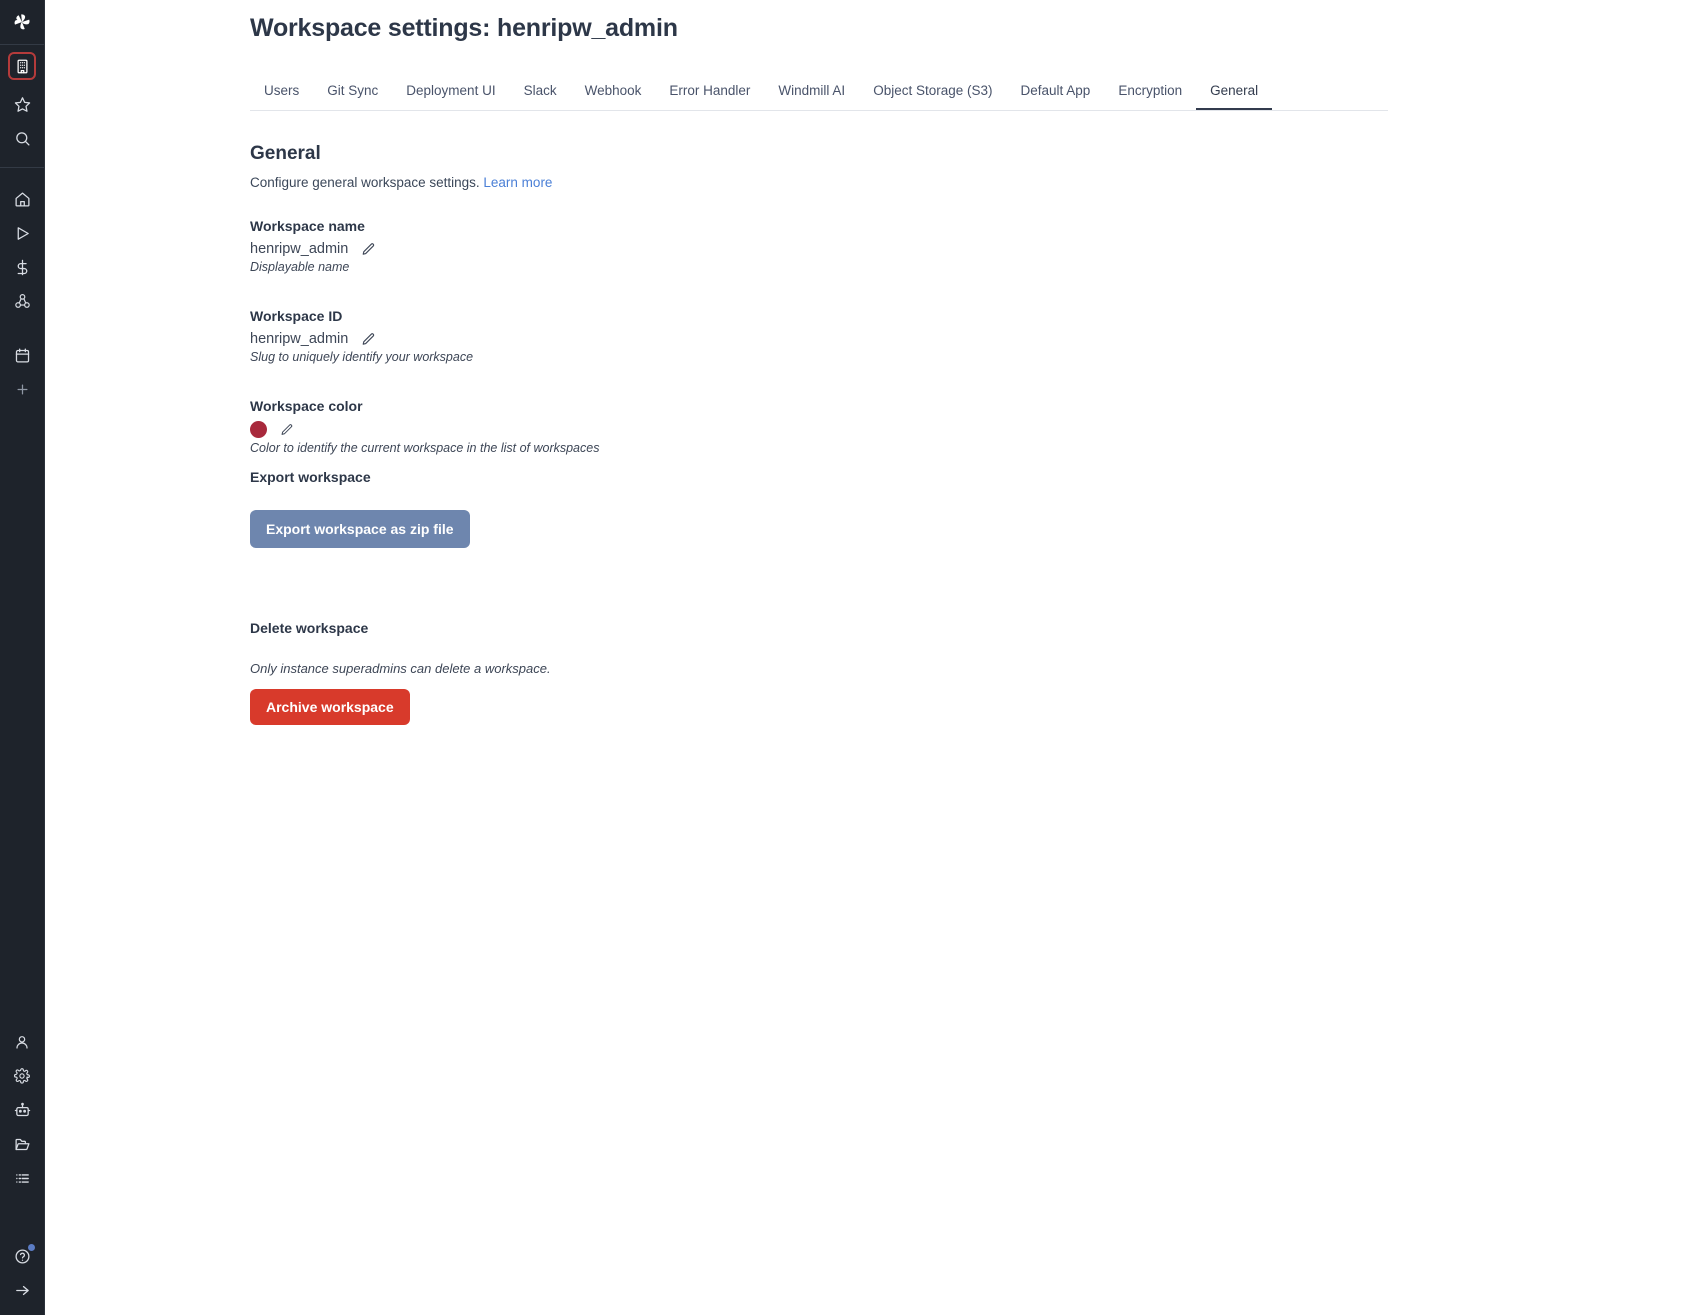  I want to click on sidebar-item-user, so click(22, 1042).